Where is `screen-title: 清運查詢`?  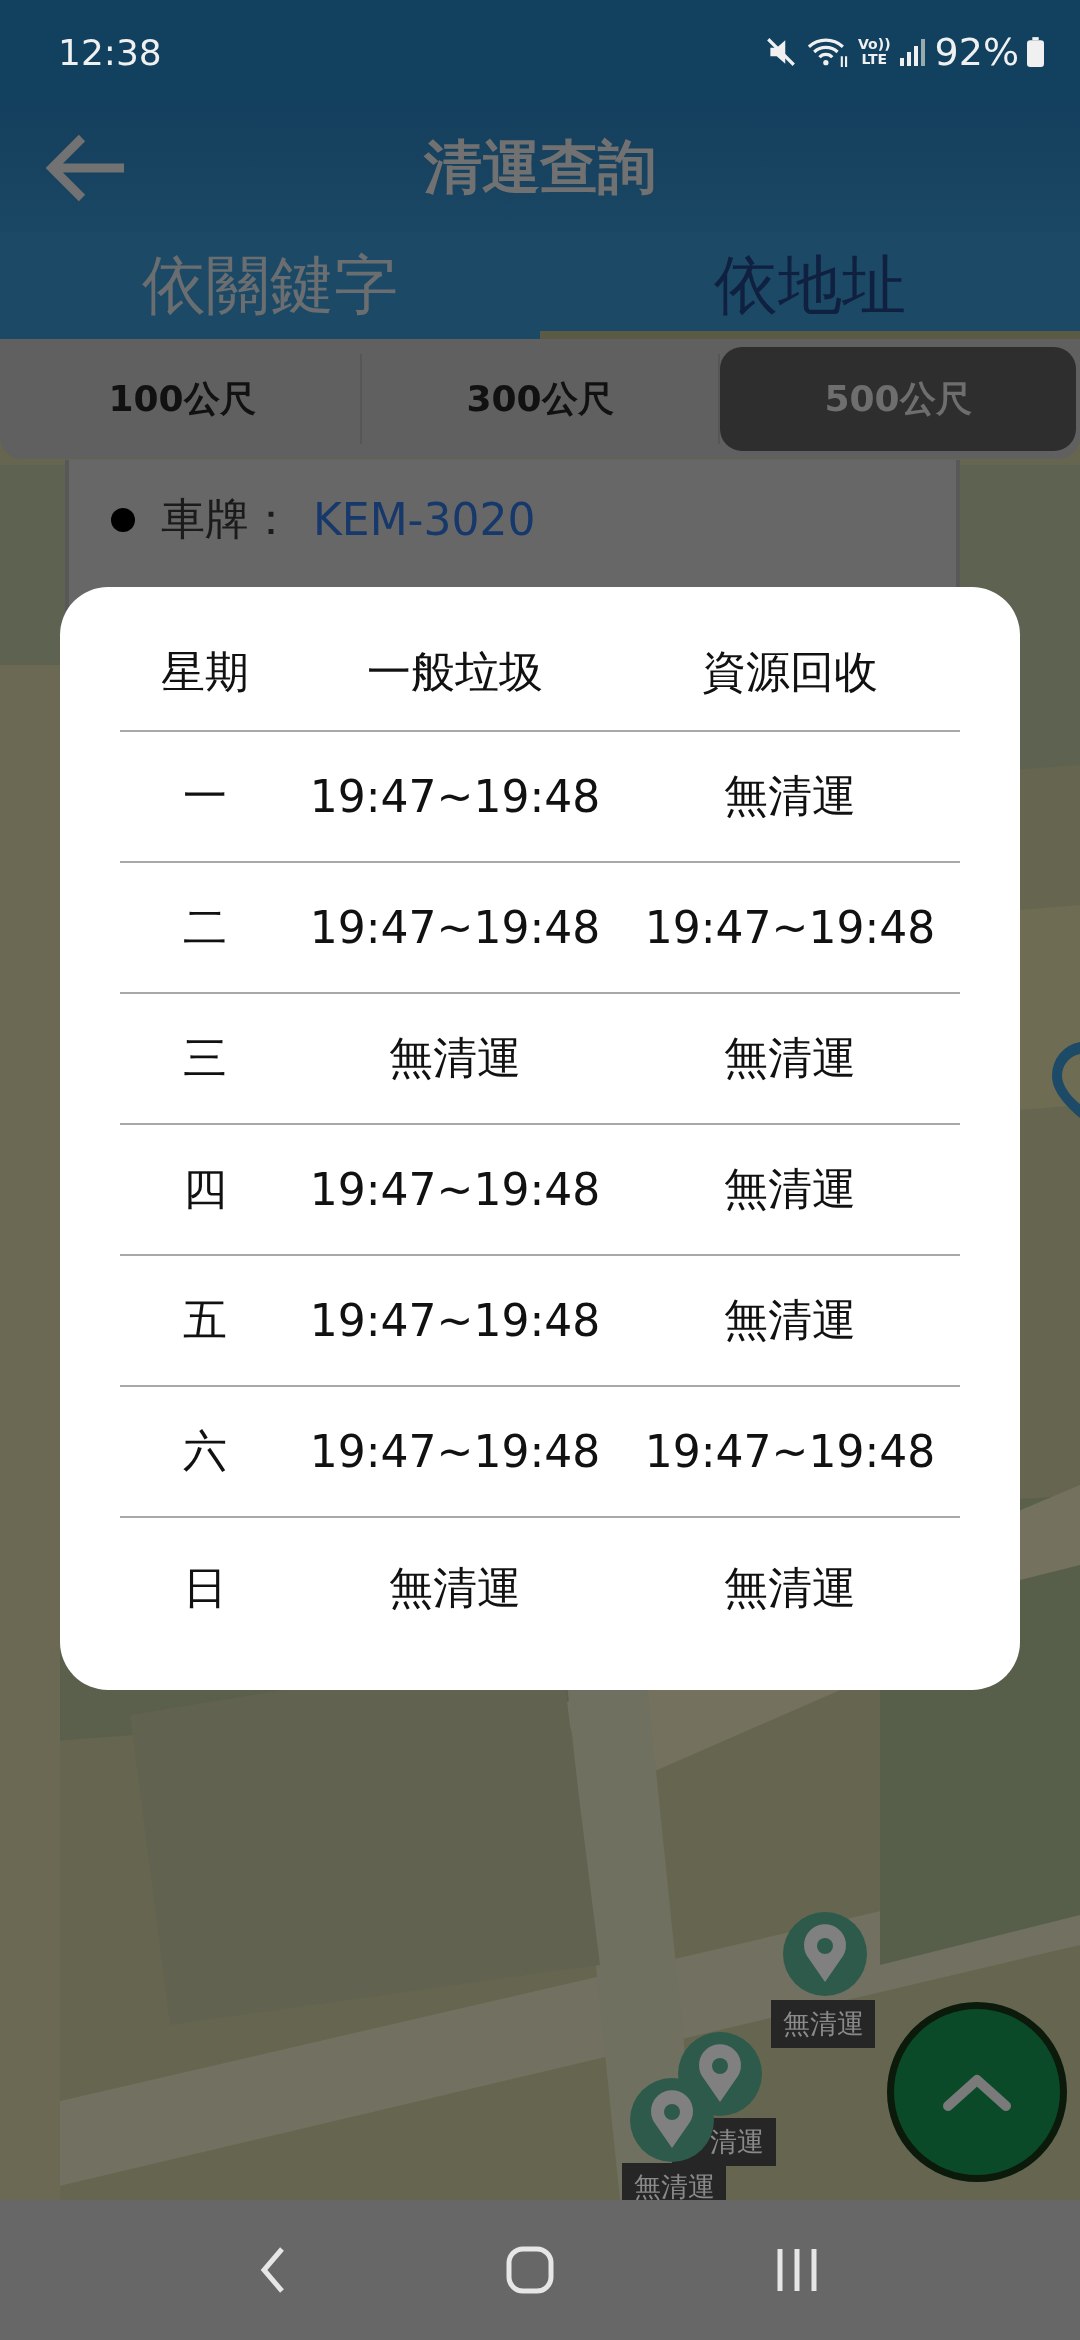 screen-title: 清運查詢 is located at coordinates (540, 167).